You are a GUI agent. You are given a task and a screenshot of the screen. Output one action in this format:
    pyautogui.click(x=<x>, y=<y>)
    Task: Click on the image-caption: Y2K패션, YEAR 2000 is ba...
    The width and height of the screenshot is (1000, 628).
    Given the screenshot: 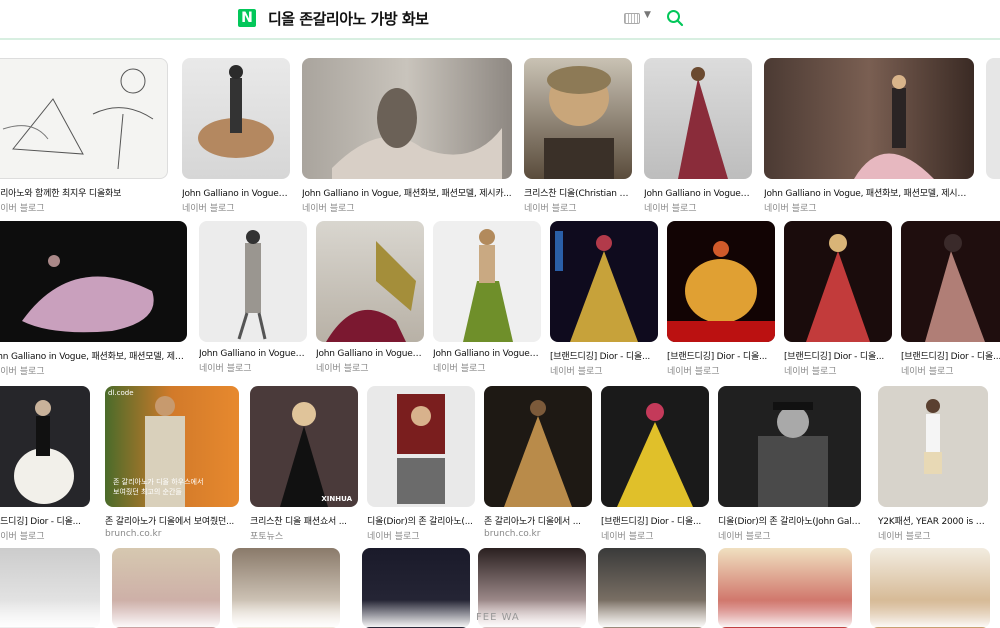 What is the action you would take?
    pyautogui.click(x=933, y=520)
    